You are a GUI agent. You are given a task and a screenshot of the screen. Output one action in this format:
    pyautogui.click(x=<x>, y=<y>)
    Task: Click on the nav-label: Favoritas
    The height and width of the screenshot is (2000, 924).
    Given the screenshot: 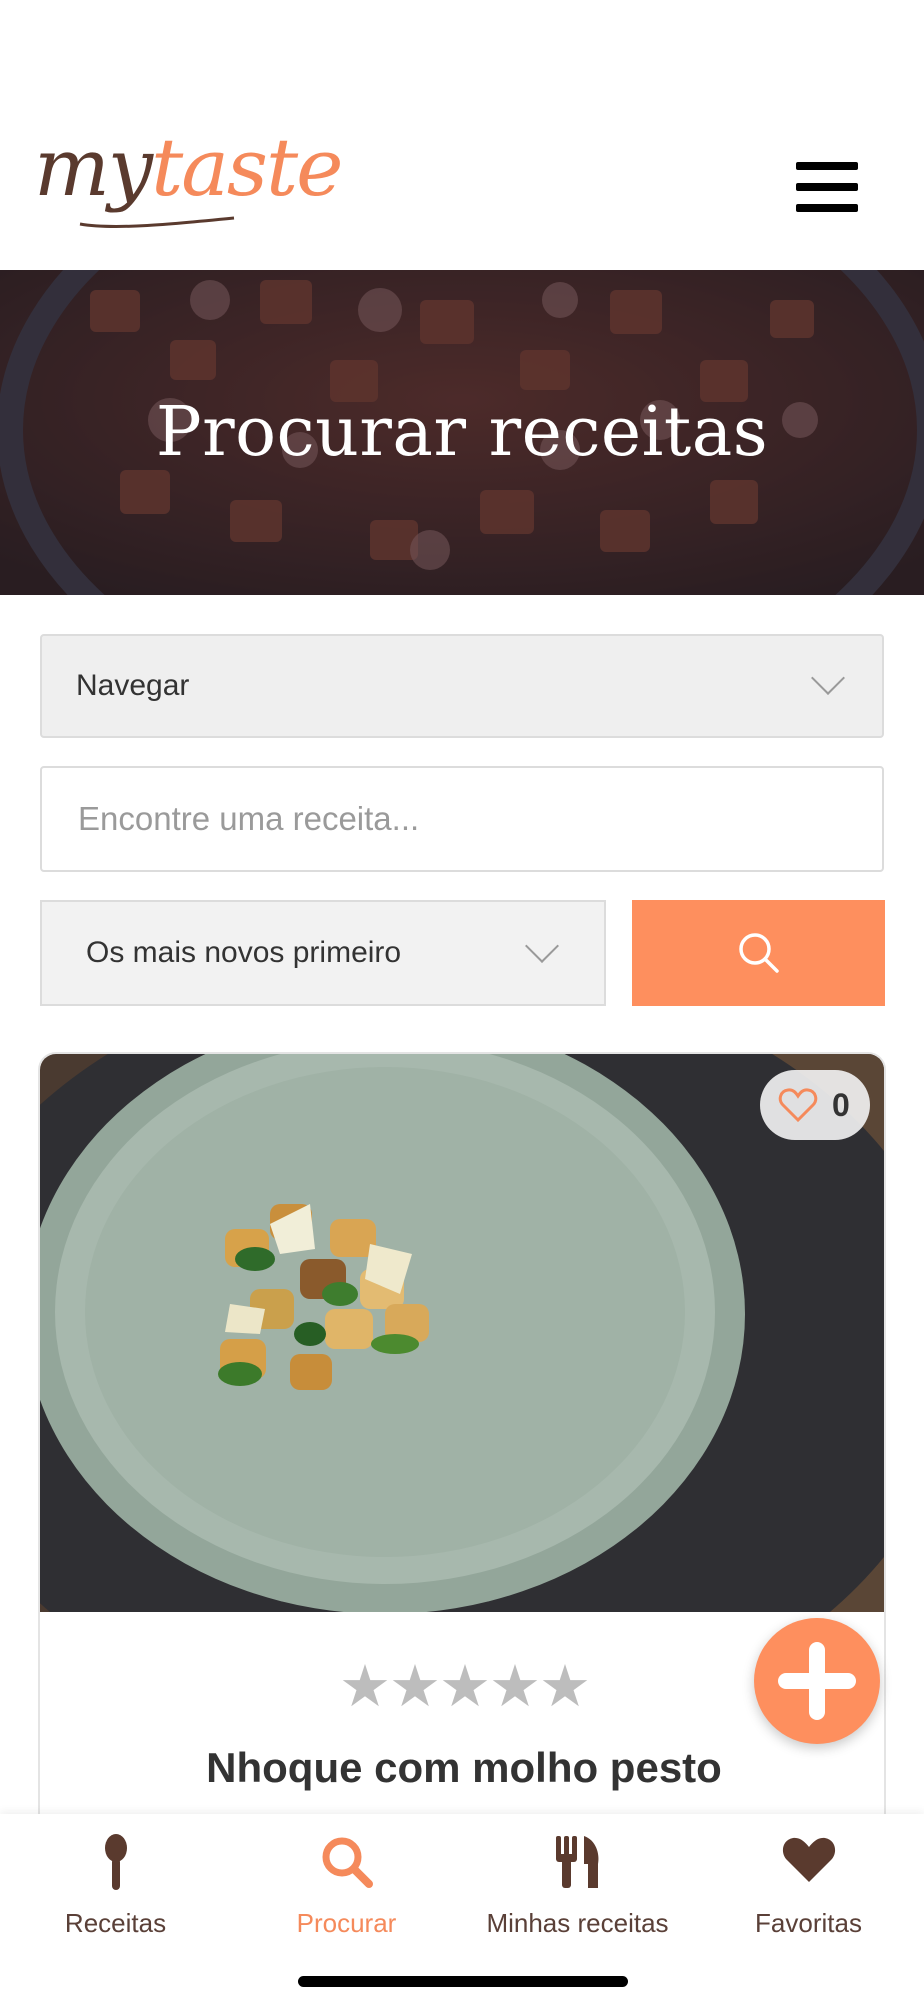 What is the action you would take?
    pyautogui.click(x=808, y=1923)
    